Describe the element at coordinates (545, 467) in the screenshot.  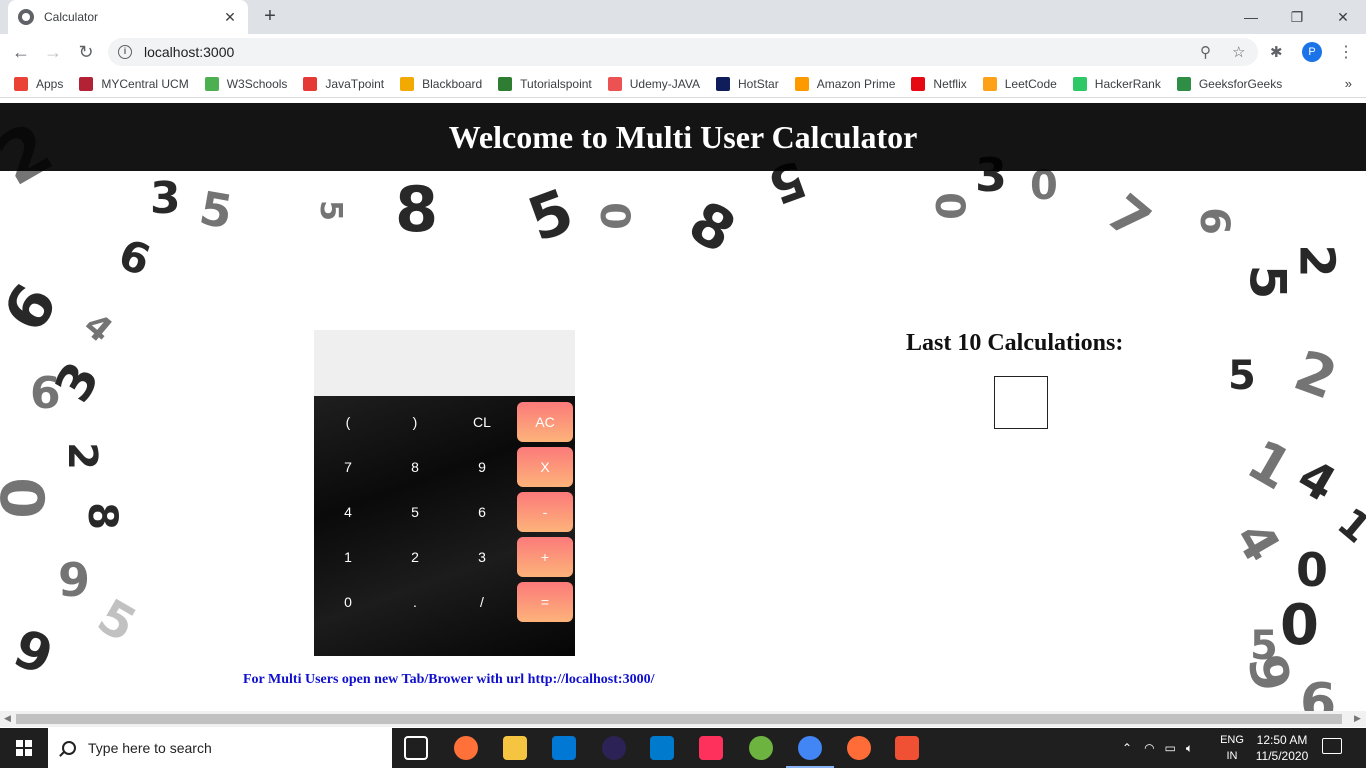
I see `calculator-key: X` at that location.